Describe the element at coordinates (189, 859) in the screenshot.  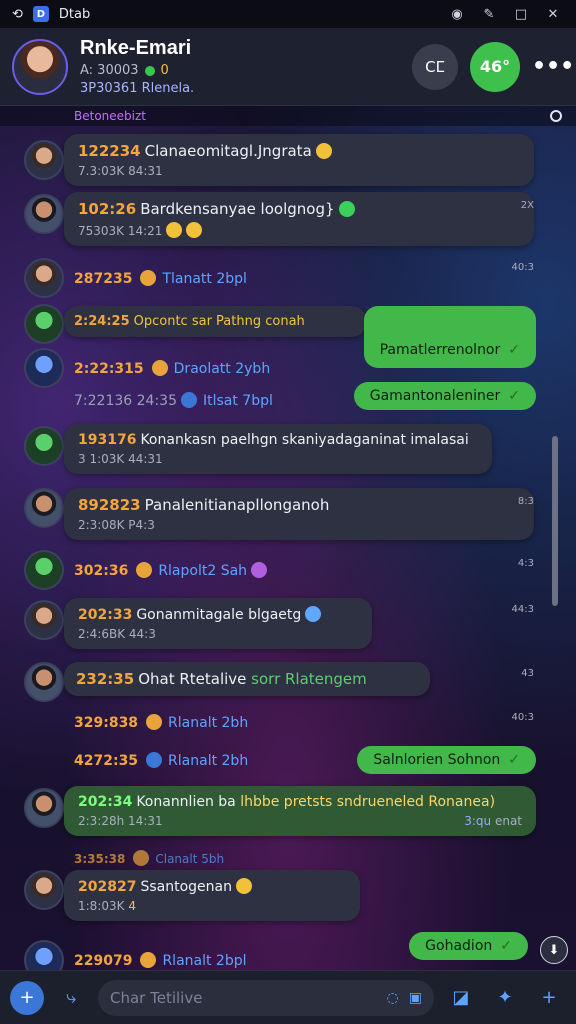
I see `message-label: Clanalt 5bh` at that location.